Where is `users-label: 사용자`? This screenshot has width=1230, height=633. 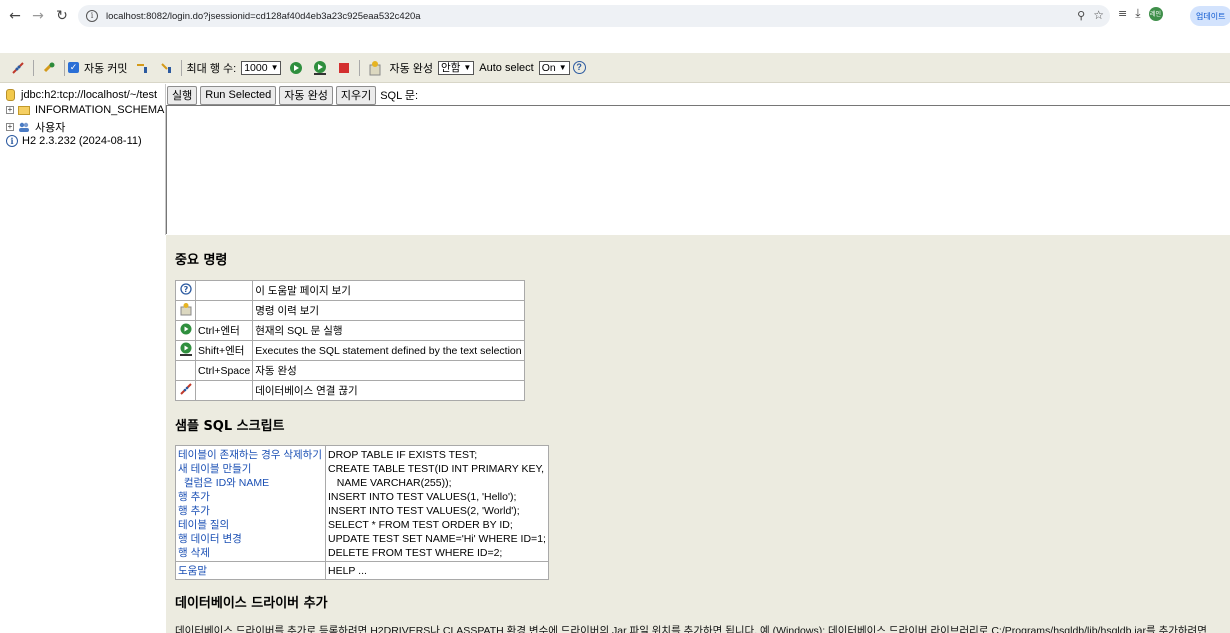
users-label: 사용자 is located at coordinates (50, 128).